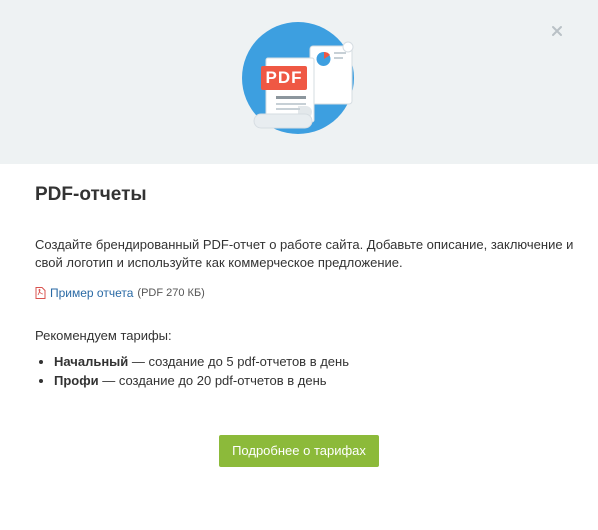  I want to click on modal-title: PDF-отчеты, so click(91, 194).